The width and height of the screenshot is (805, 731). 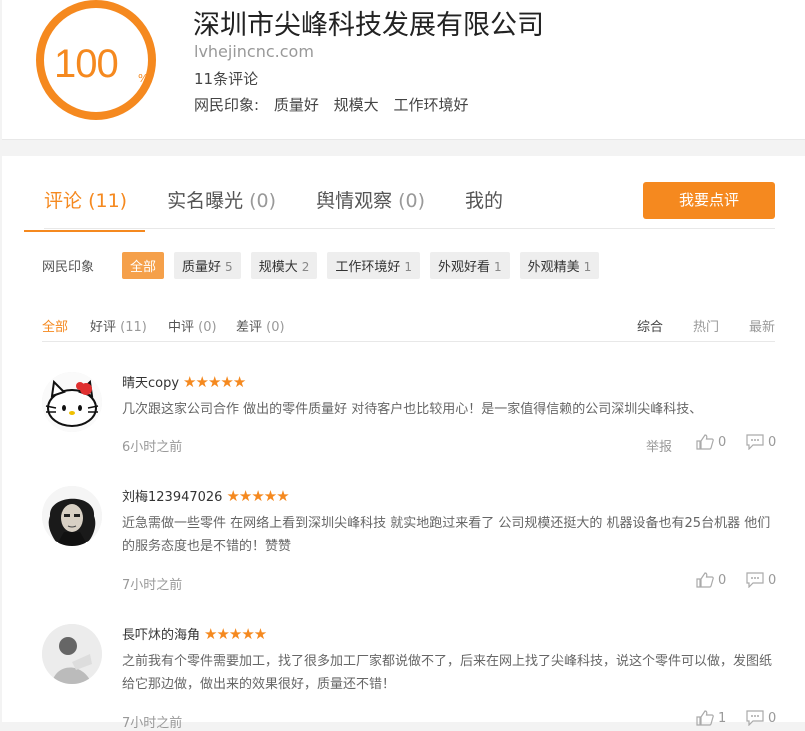 What do you see at coordinates (143, 78) in the screenshot?
I see `score-unit: %` at bounding box center [143, 78].